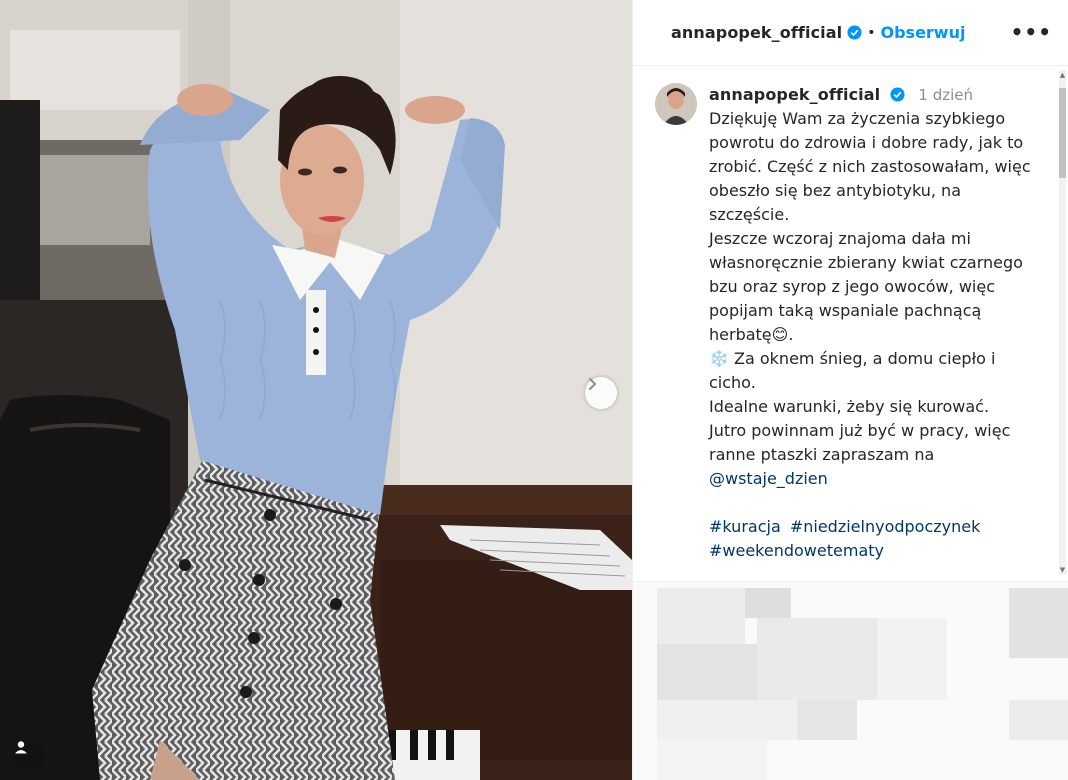 The width and height of the screenshot is (1068, 780). What do you see at coordinates (719, 358) in the screenshot?
I see `snowflake-emoji-icon: ❄️` at bounding box center [719, 358].